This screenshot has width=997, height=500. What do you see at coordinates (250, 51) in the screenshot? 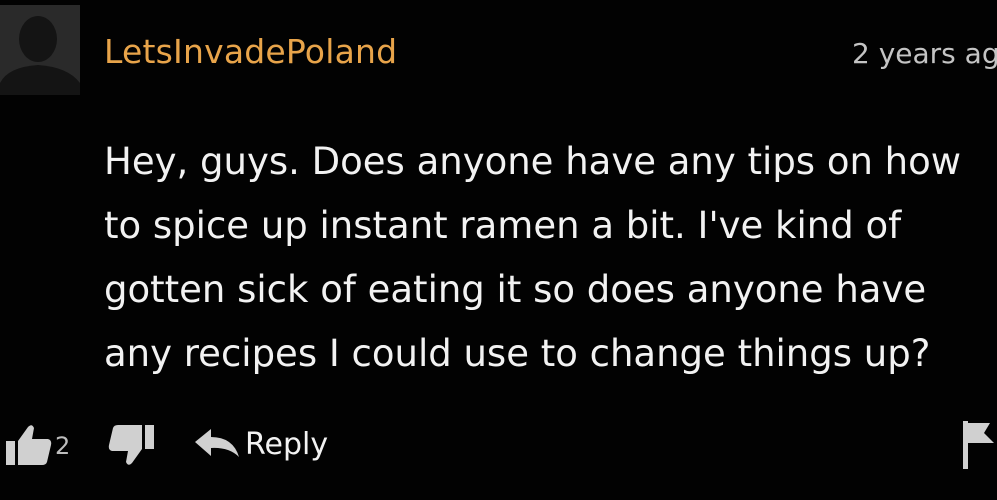
I see `author-username: LetsInvadePoland` at bounding box center [250, 51].